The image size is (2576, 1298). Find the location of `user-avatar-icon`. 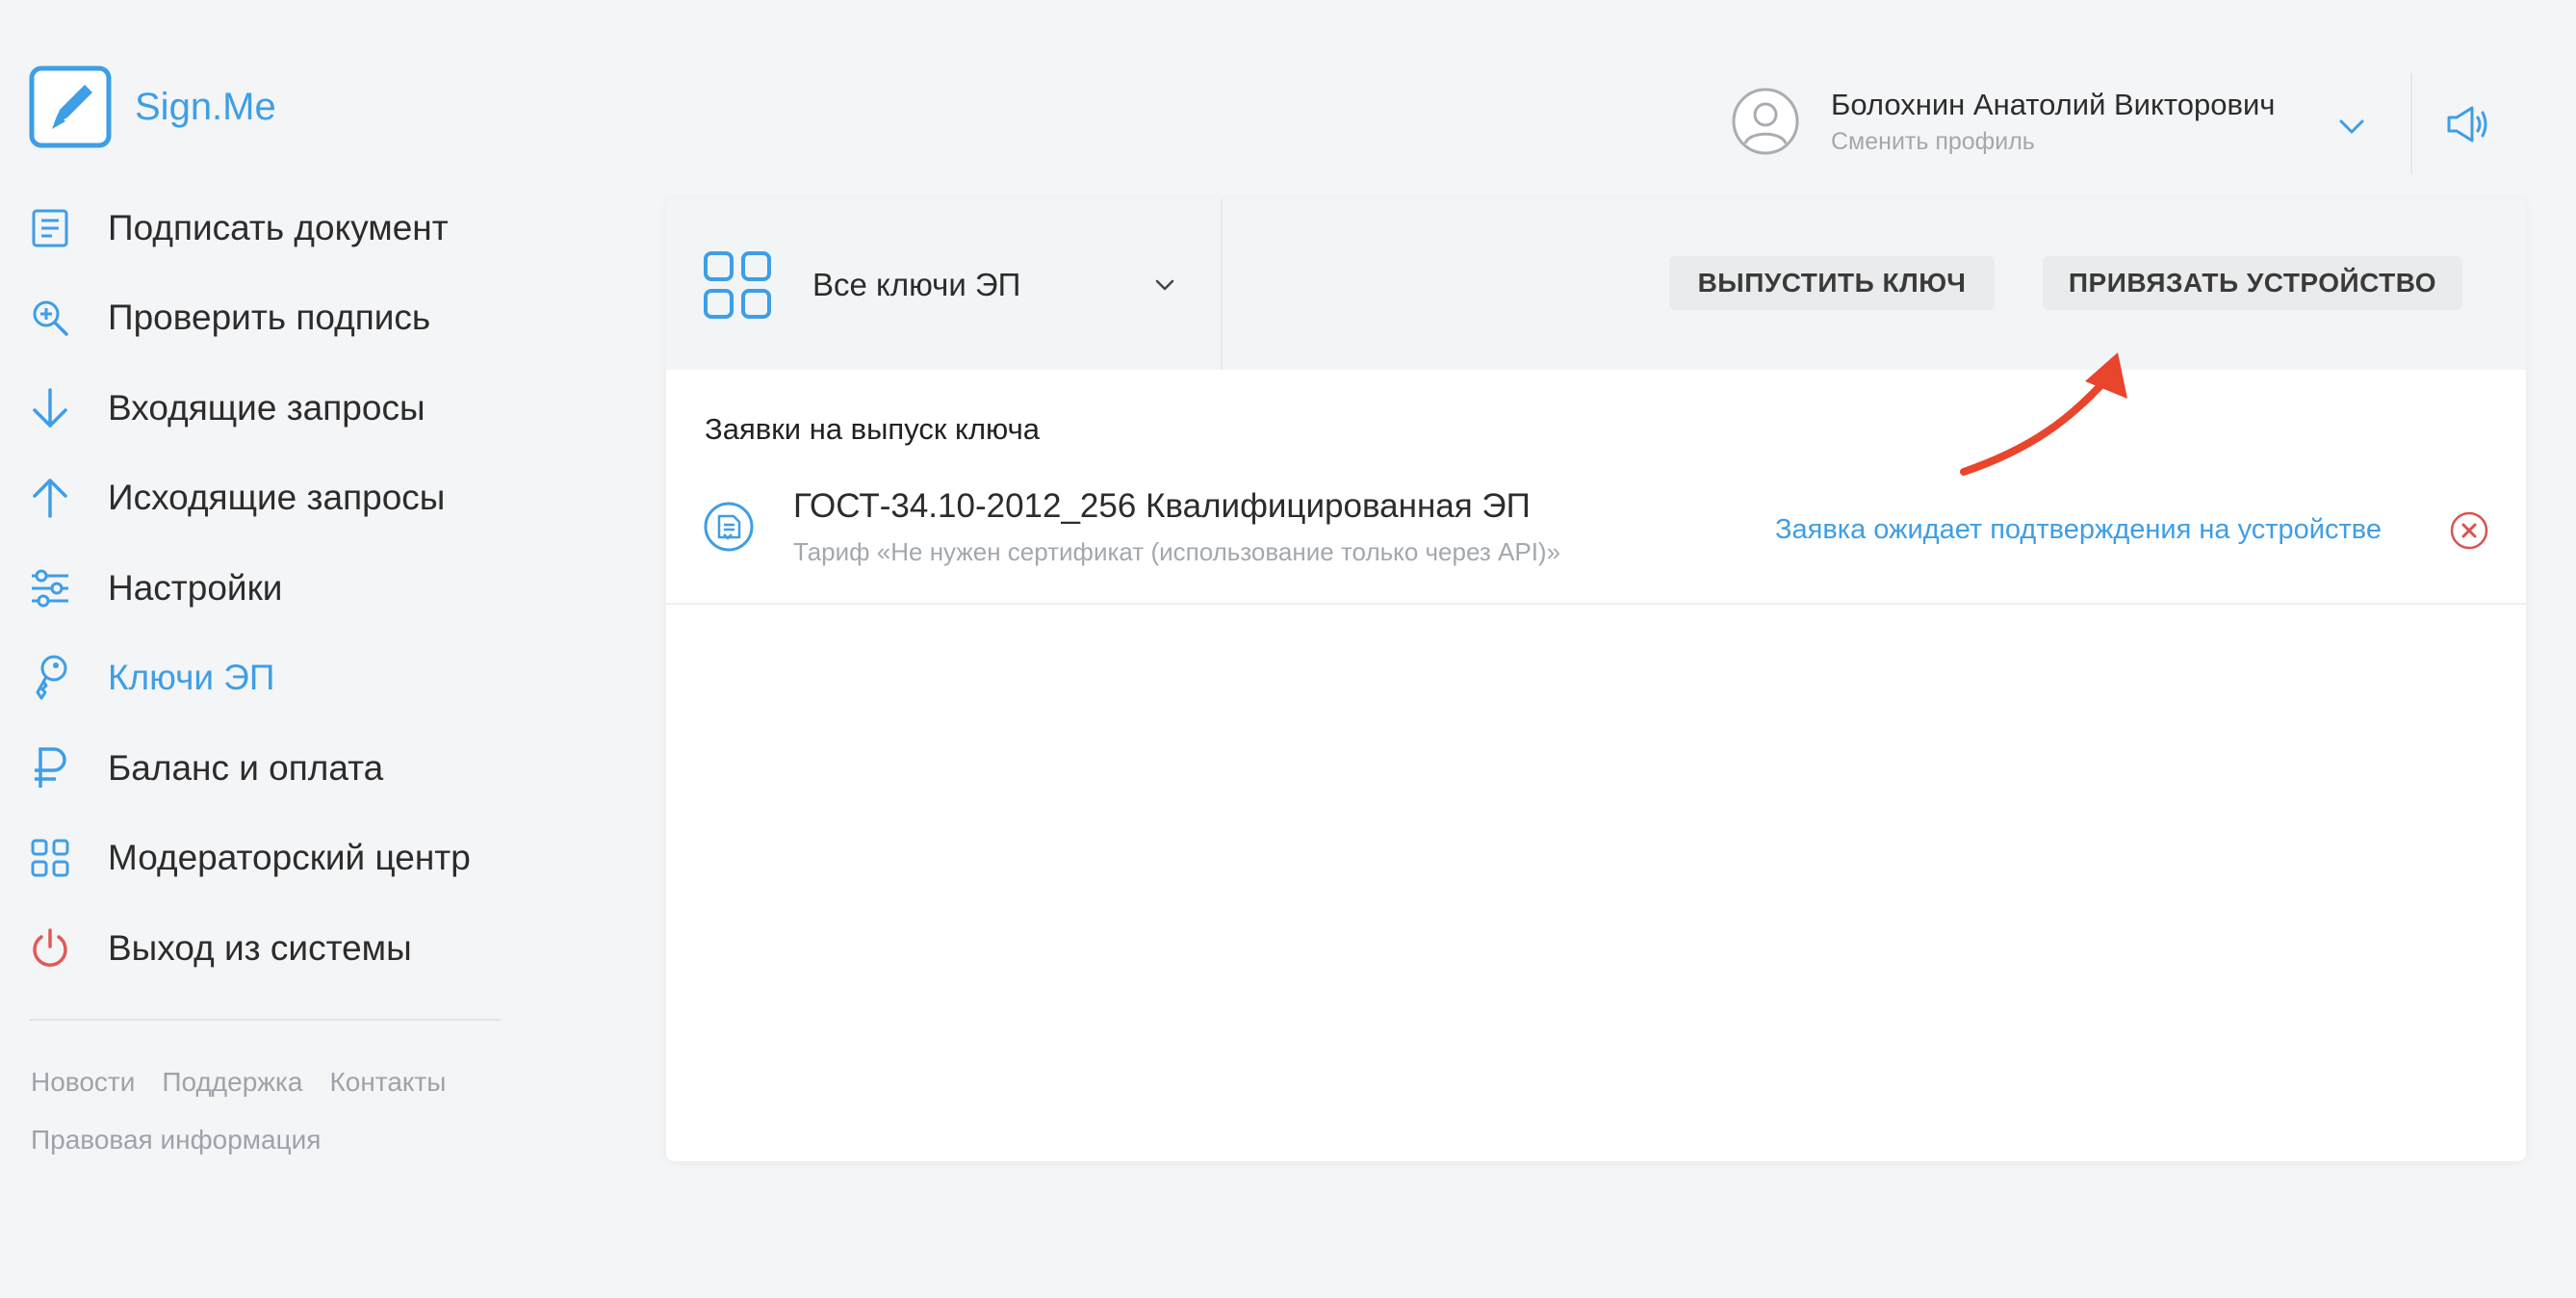

user-avatar-icon is located at coordinates (1766, 121).